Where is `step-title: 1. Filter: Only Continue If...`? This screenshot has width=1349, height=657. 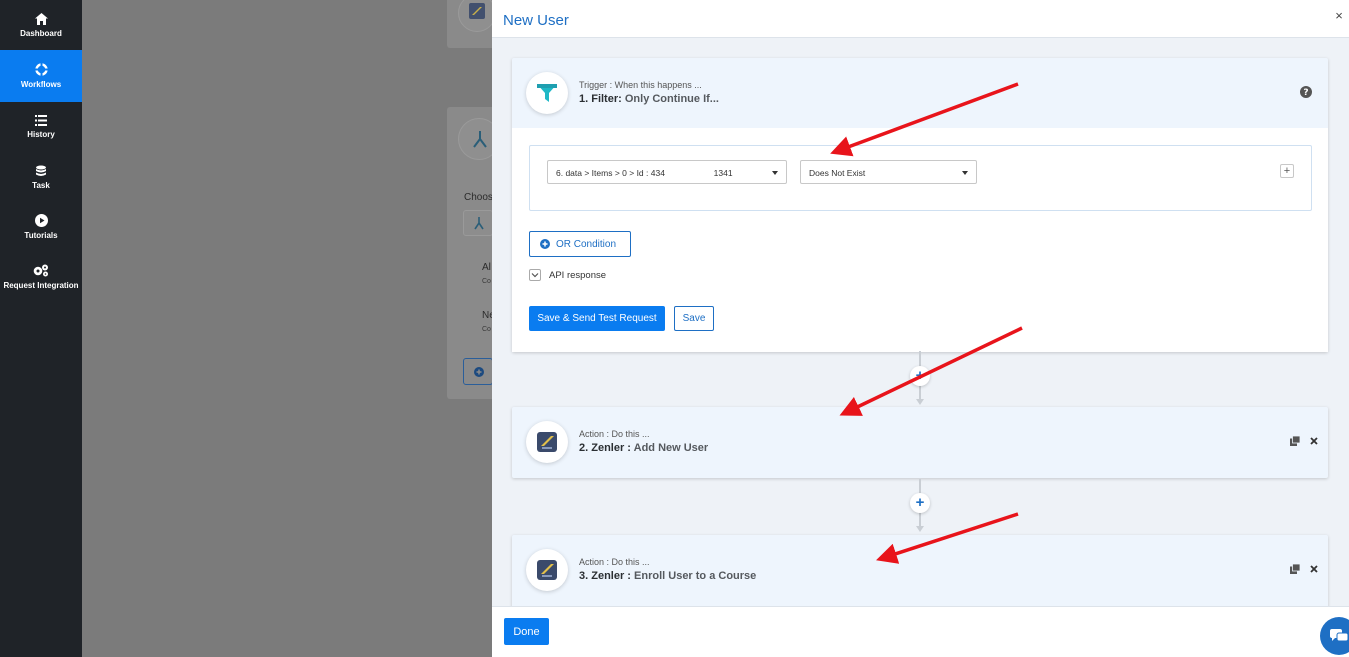
step-title: 1. Filter: Only Continue If... is located at coordinates (649, 99).